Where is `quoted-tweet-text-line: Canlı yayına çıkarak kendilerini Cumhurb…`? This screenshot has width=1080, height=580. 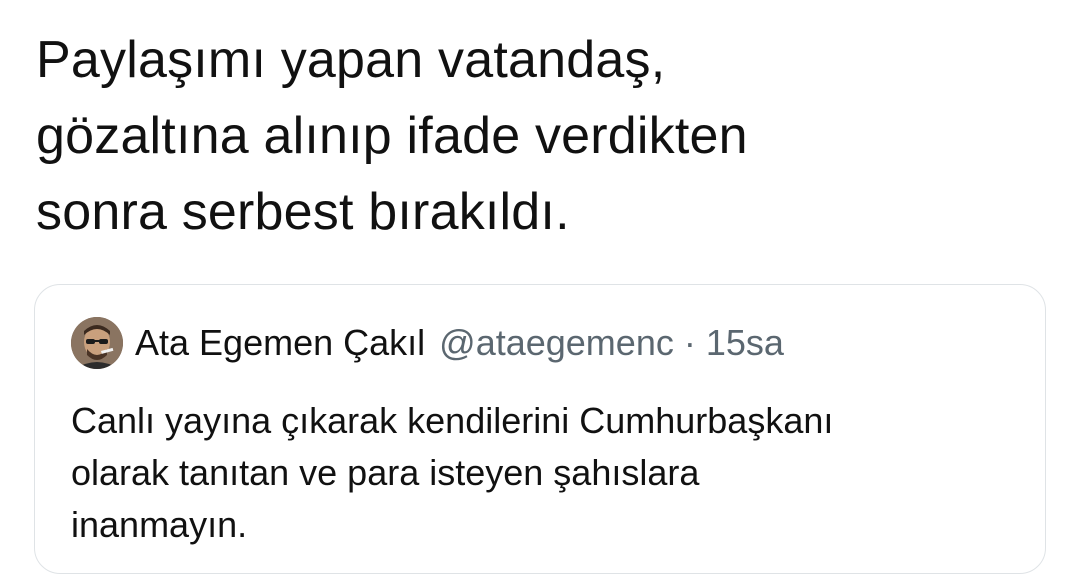 quoted-tweet-text-line: Canlı yayına çıkarak kendilerini Cumhurb… is located at coordinates (452, 420).